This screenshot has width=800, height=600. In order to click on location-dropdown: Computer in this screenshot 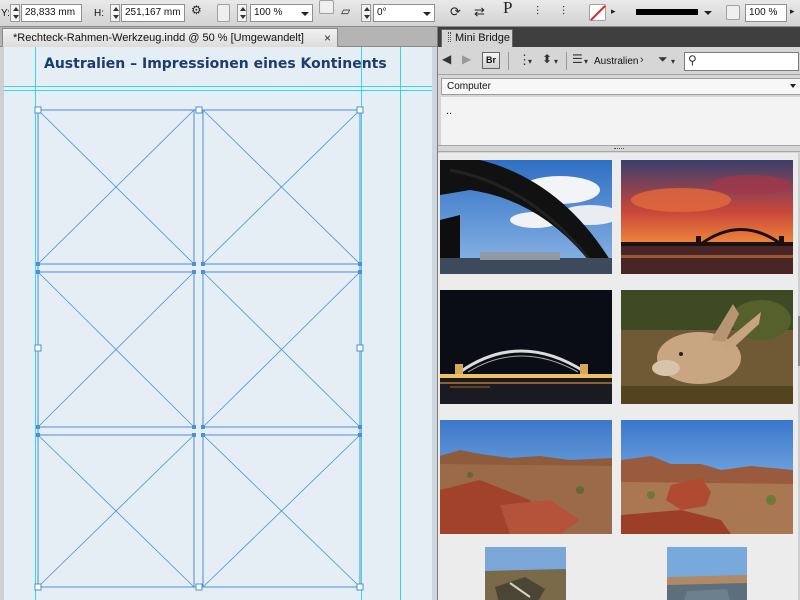, I will do `click(620, 86)`.